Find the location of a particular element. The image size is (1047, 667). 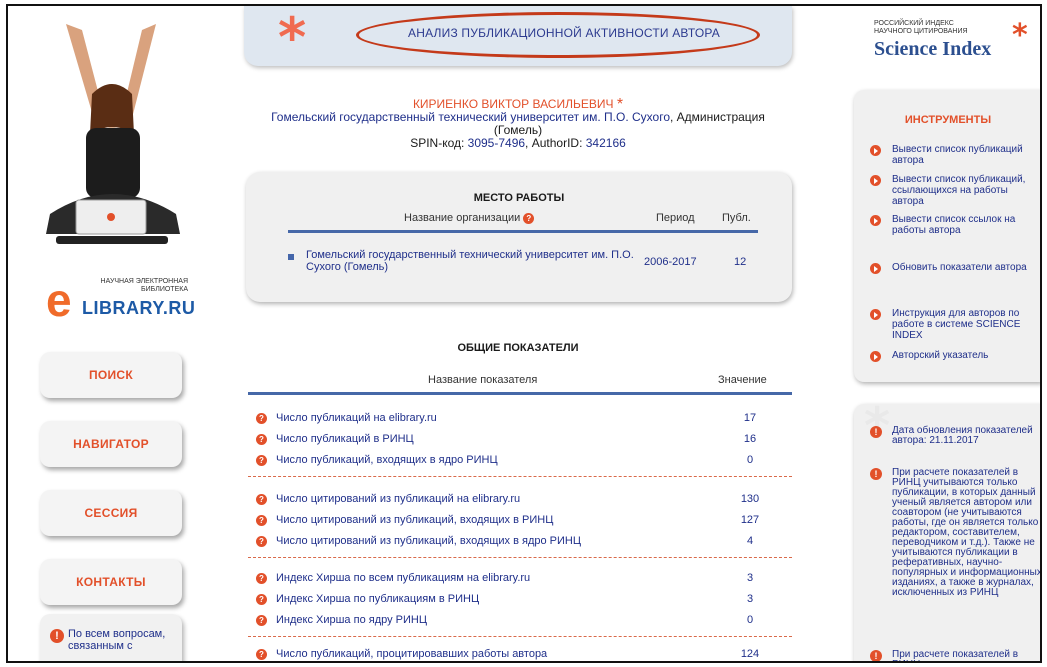

title-highlight-oval is located at coordinates (558, 35).